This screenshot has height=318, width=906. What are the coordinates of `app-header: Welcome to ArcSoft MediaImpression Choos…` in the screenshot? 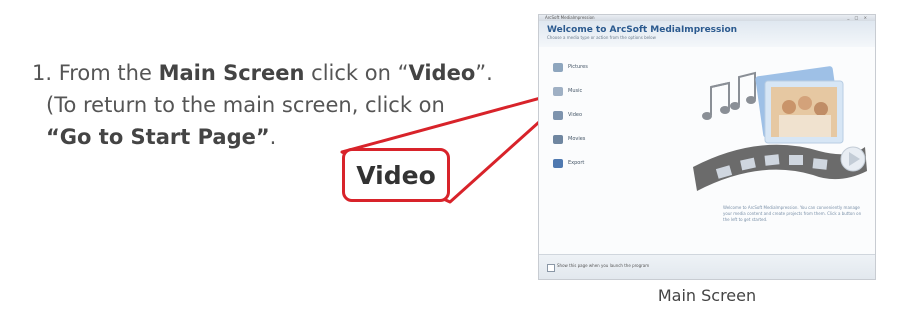 It's located at (707, 34).